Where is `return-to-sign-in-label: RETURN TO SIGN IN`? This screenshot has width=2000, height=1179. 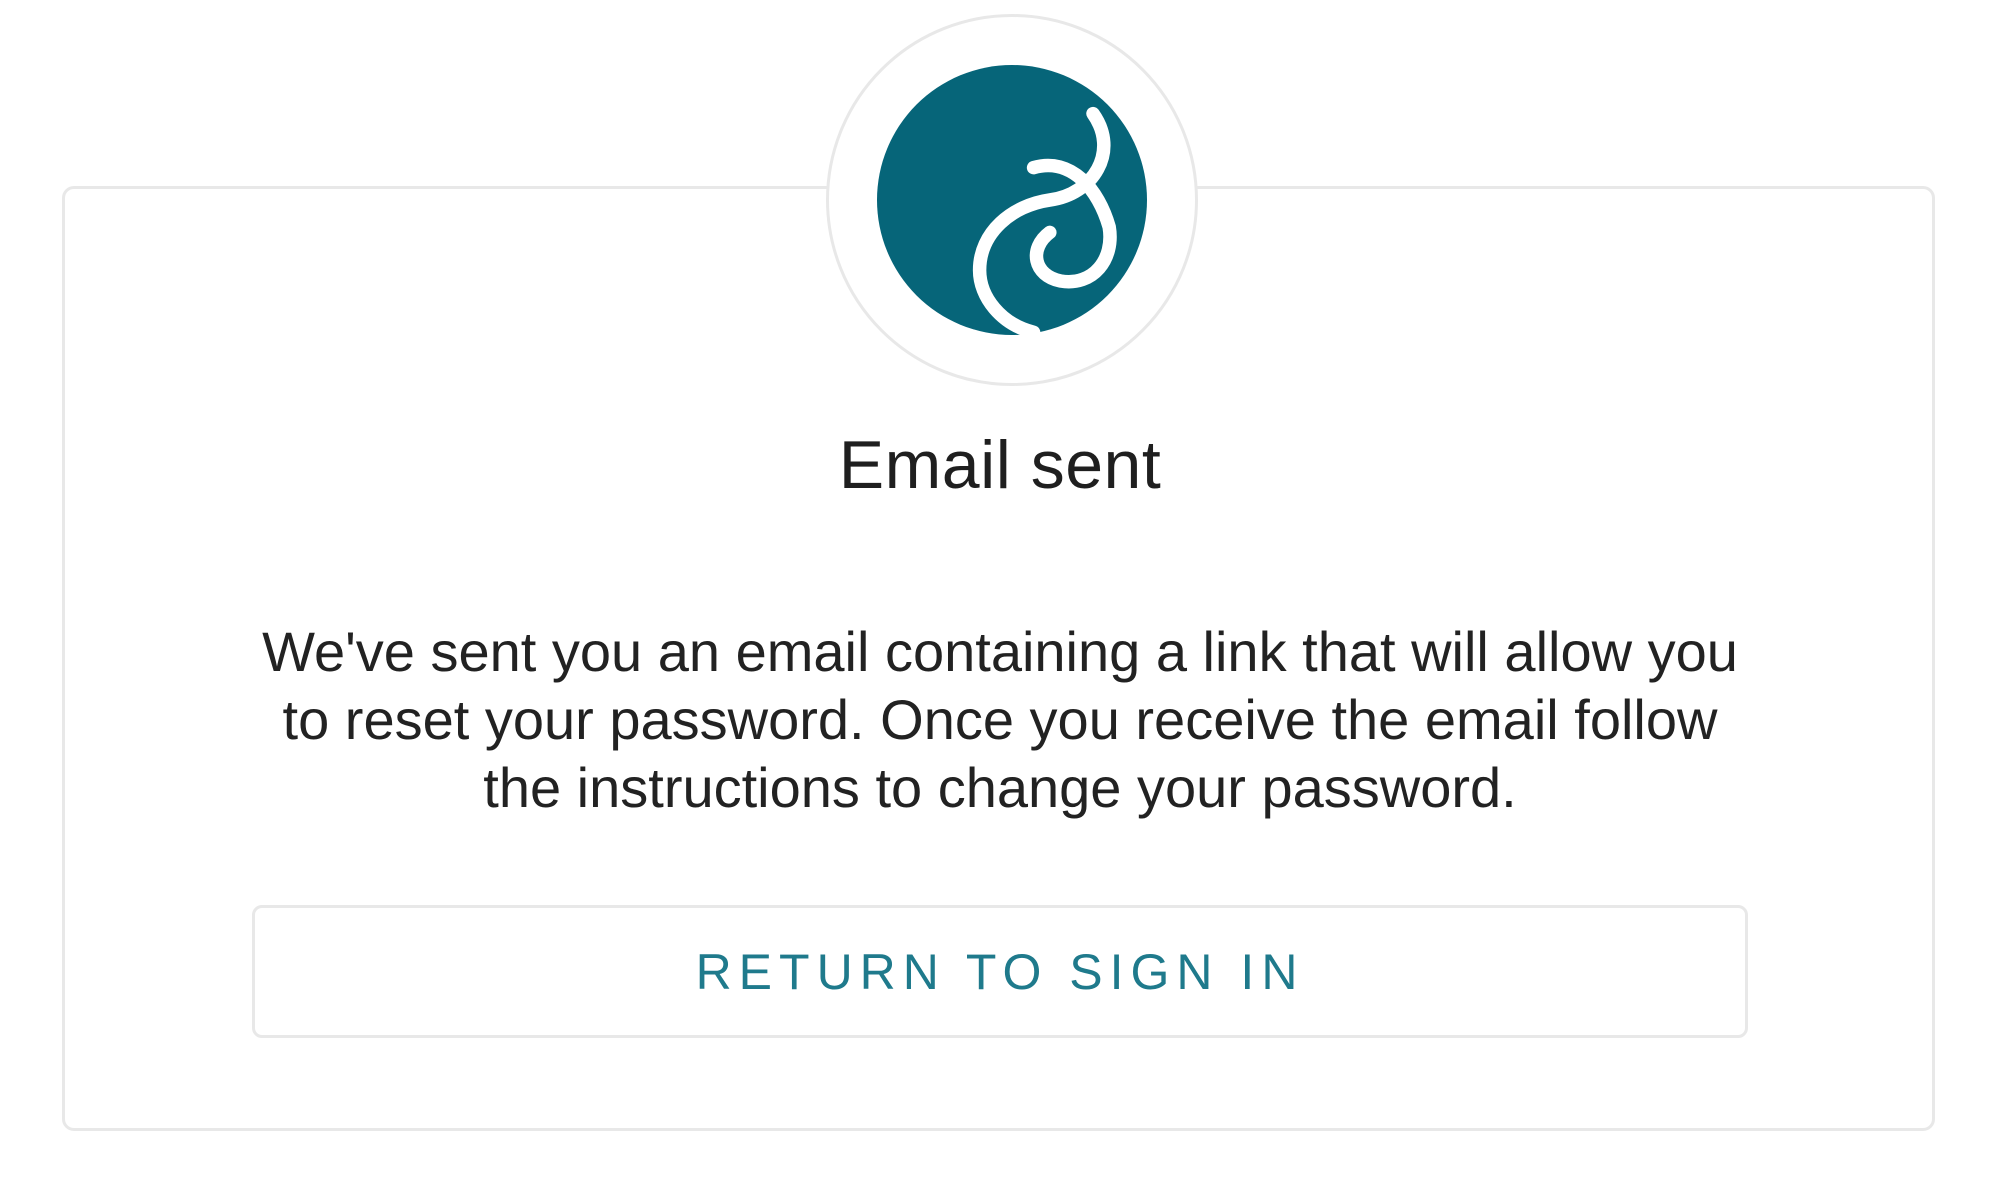
return-to-sign-in-label: RETURN TO SIGN IN is located at coordinates (1000, 971).